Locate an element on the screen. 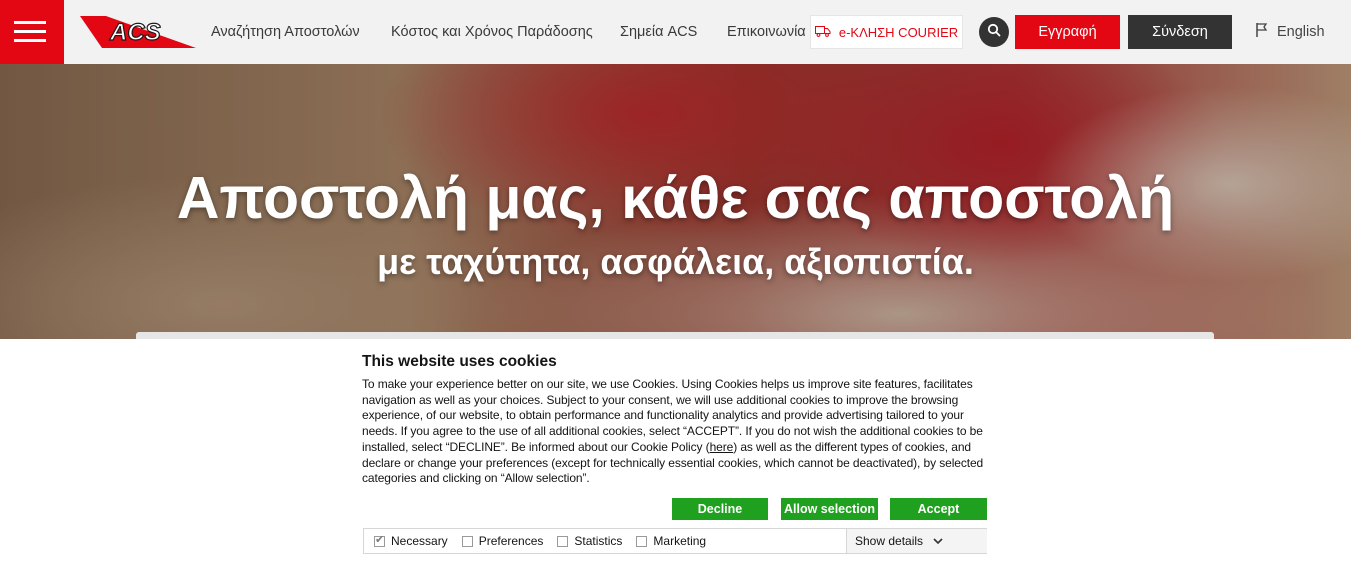  nav-item-acs-points: Σημεία ACS is located at coordinates (658, 32).